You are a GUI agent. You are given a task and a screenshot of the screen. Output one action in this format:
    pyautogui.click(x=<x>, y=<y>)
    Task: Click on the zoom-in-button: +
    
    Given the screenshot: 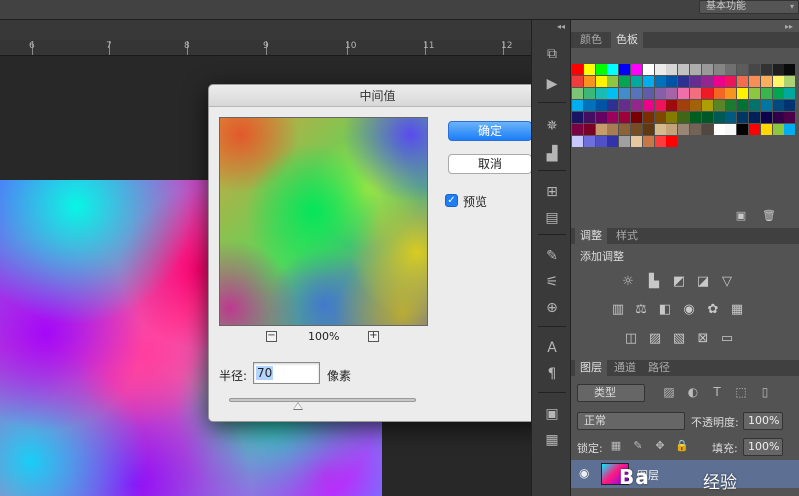 What is the action you would take?
    pyautogui.click(x=373, y=336)
    